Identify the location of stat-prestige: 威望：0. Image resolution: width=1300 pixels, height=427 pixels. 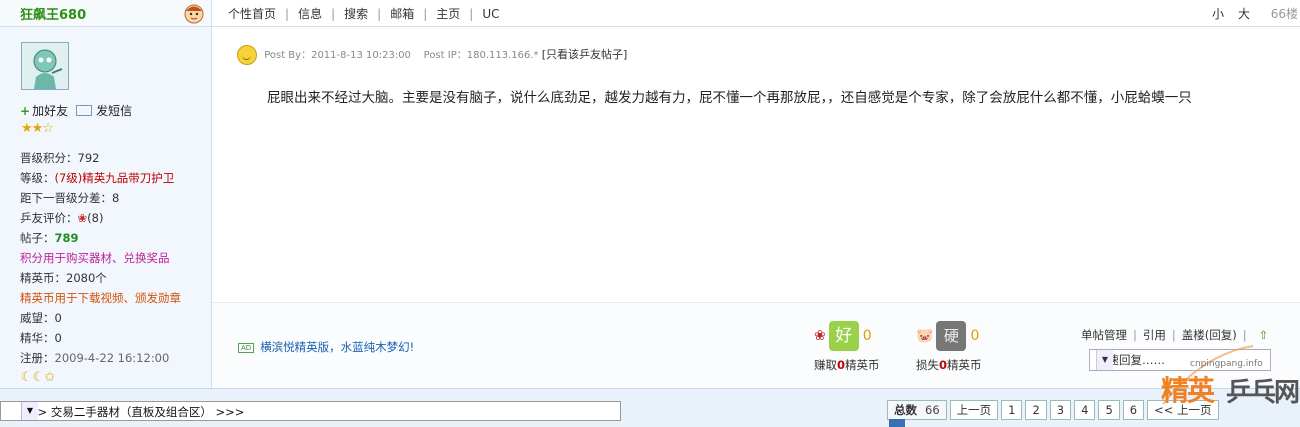
(41, 318).